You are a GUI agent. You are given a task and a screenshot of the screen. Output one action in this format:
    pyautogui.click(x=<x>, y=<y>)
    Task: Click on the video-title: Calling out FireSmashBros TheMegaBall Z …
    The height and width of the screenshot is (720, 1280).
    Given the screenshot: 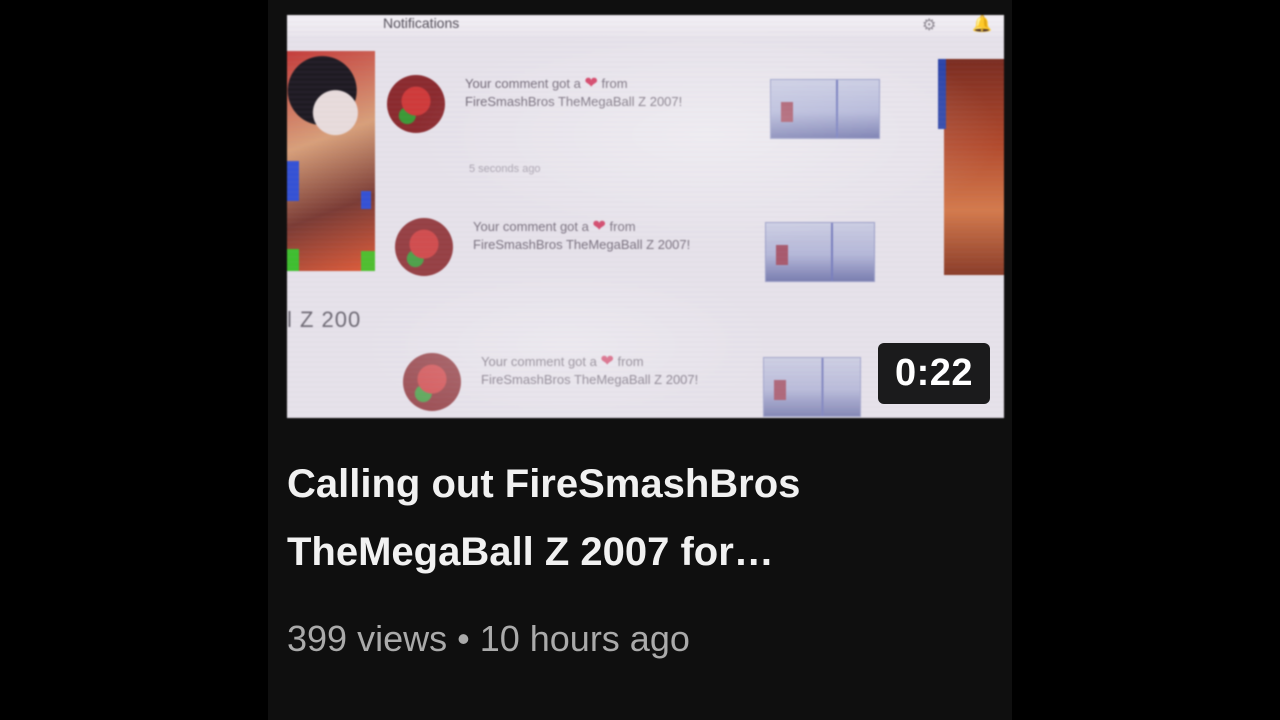 What is the action you would take?
    pyautogui.click(x=637, y=518)
    